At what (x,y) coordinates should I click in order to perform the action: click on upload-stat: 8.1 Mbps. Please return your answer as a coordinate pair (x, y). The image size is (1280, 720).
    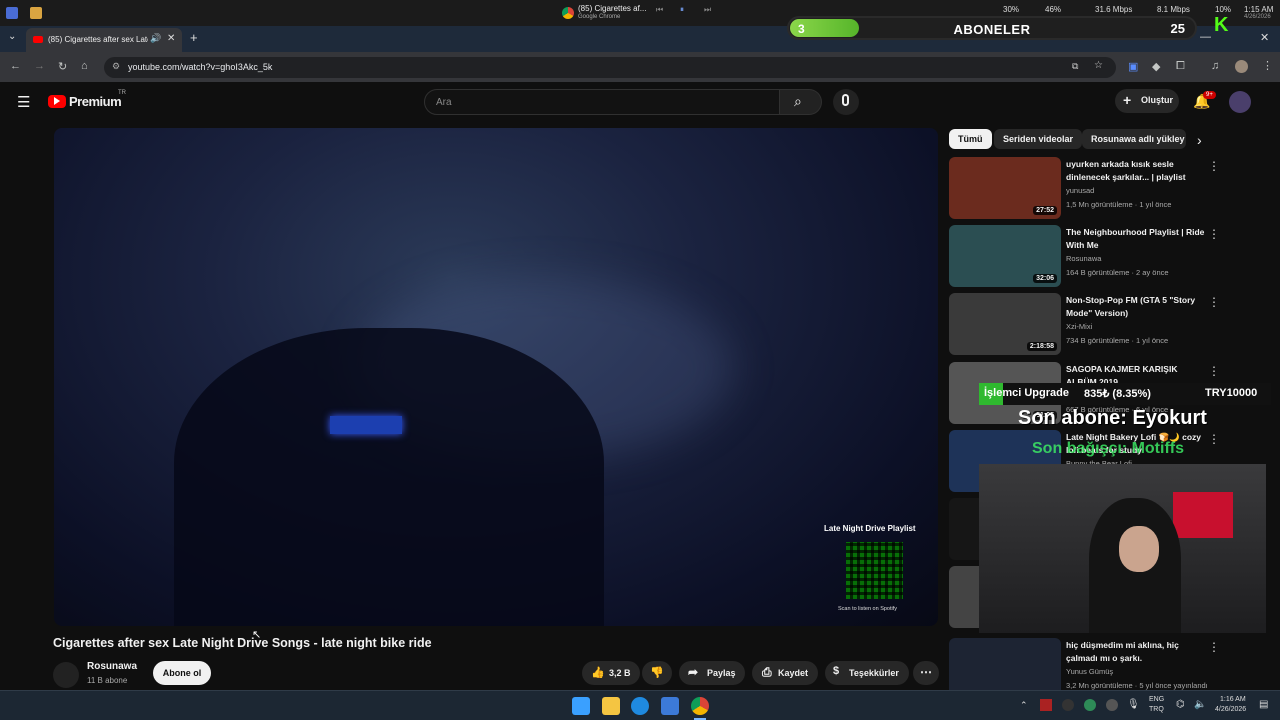
    Looking at the image, I should click on (1173, 9).